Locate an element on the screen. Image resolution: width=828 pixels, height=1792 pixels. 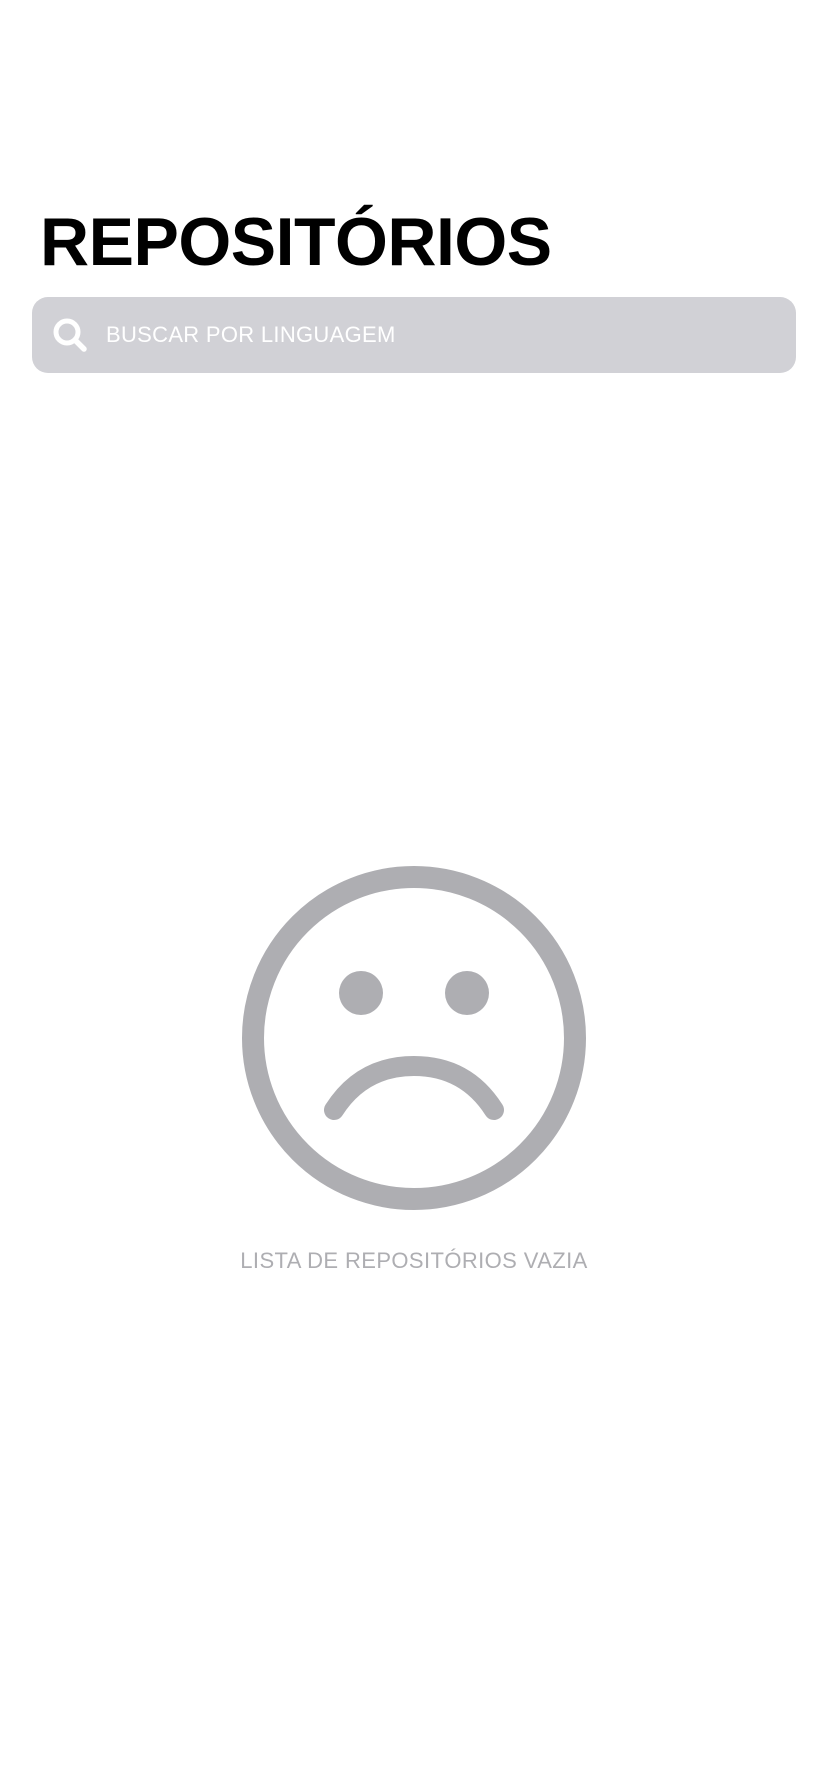
page-title: REPOSITÓRIOS is located at coordinates (296, 242).